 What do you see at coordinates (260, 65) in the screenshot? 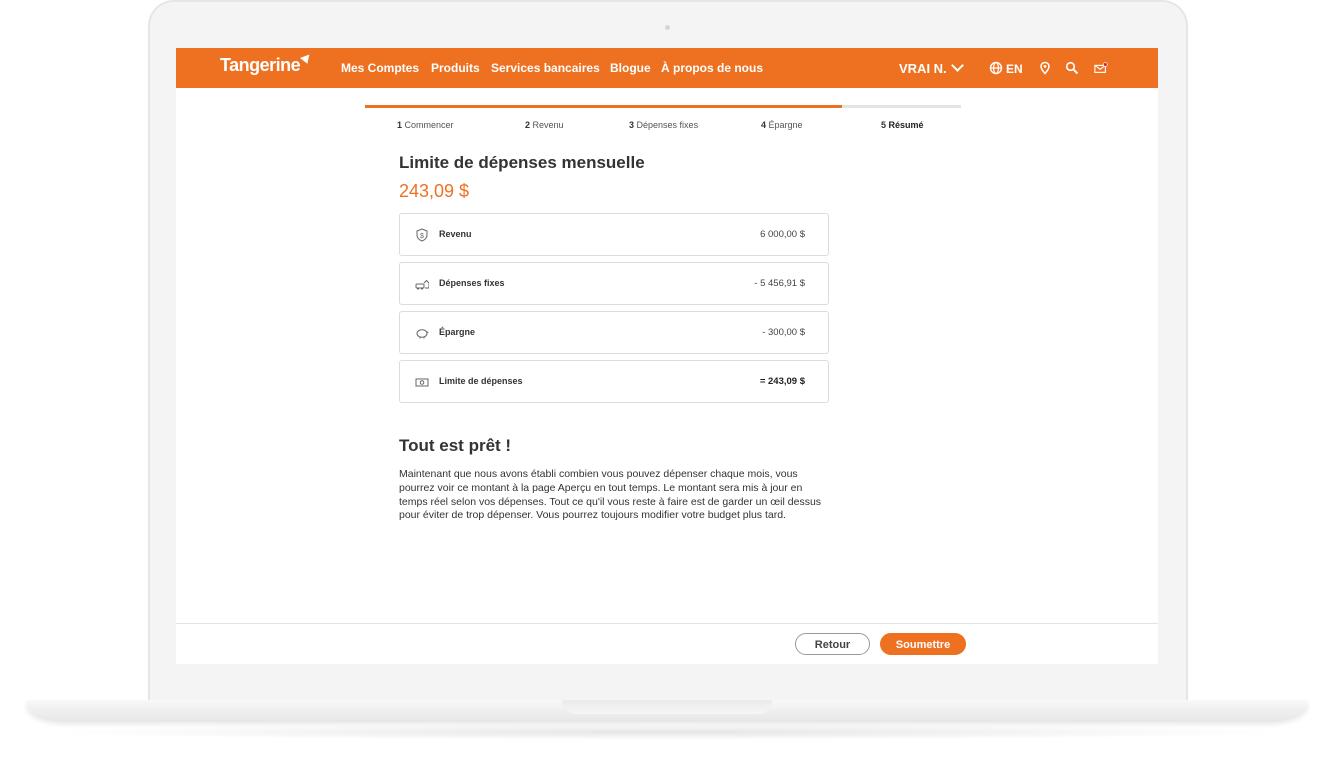
I see `tangerine-logo: Tangerine` at bounding box center [260, 65].